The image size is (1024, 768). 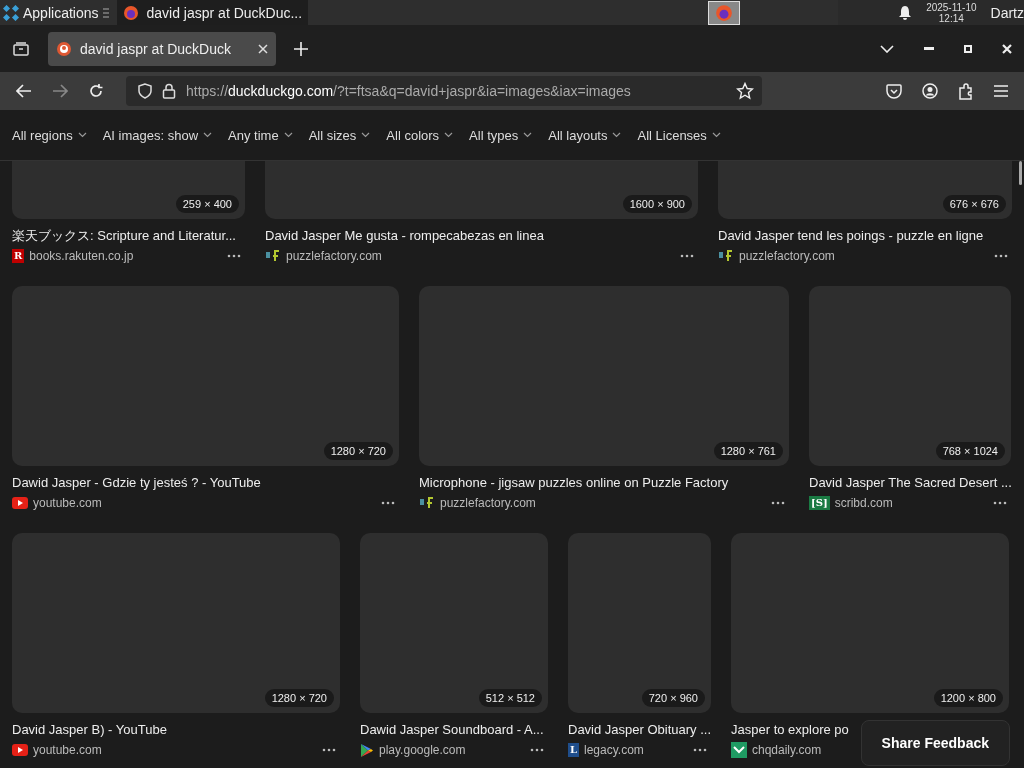 What do you see at coordinates (604, 376) in the screenshot?
I see `image-thumbnail: 1280 × 761` at bounding box center [604, 376].